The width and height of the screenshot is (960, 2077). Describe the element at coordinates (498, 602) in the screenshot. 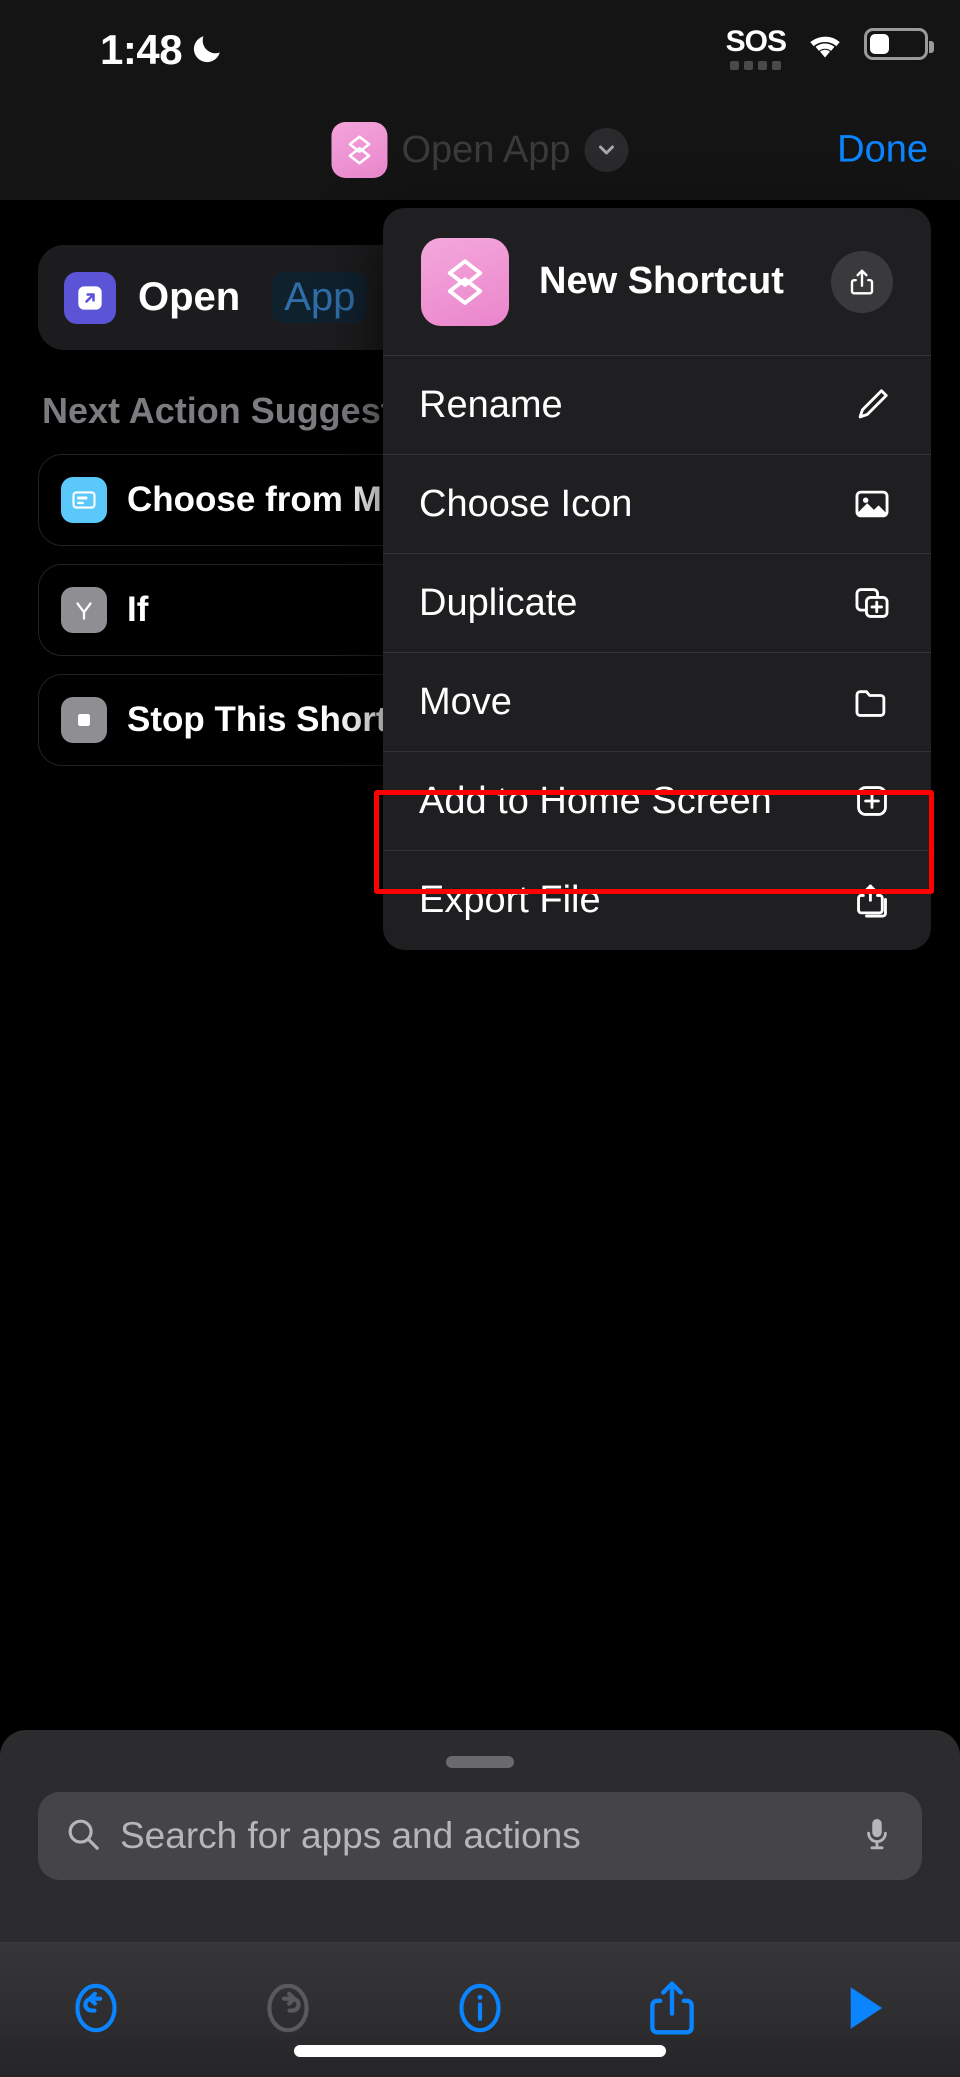

I see `menu-item-label: Duplicate` at that location.